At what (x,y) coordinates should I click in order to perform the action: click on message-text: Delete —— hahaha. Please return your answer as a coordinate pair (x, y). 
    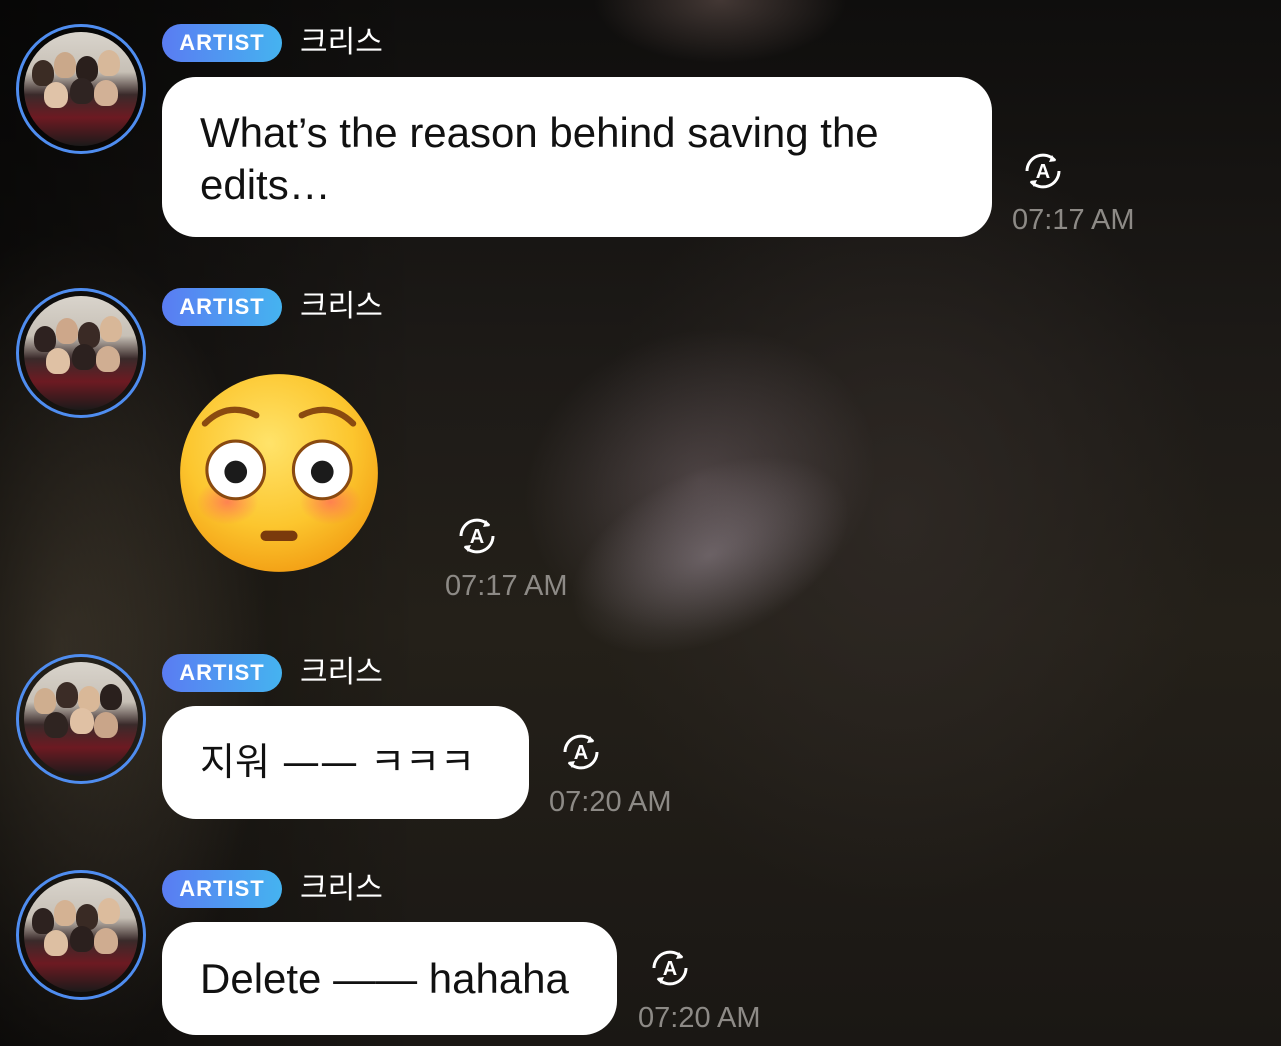
    Looking at the image, I should click on (384, 978).